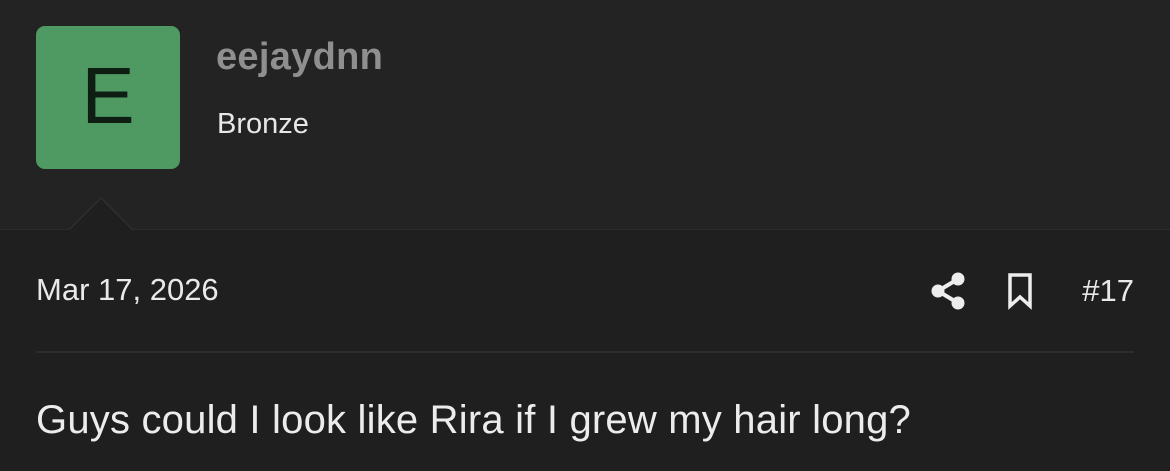 Image resolution: width=1170 pixels, height=471 pixels. What do you see at coordinates (1108, 291) in the screenshot?
I see `post-number-link: #17` at bounding box center [1108, 291].